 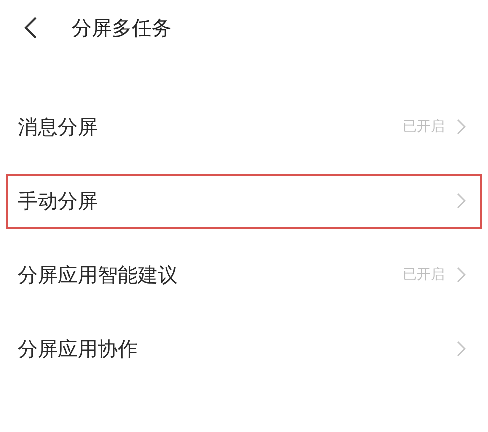 I want to click on settings-row: 分屏应用协作, so click(x=244, y=349).